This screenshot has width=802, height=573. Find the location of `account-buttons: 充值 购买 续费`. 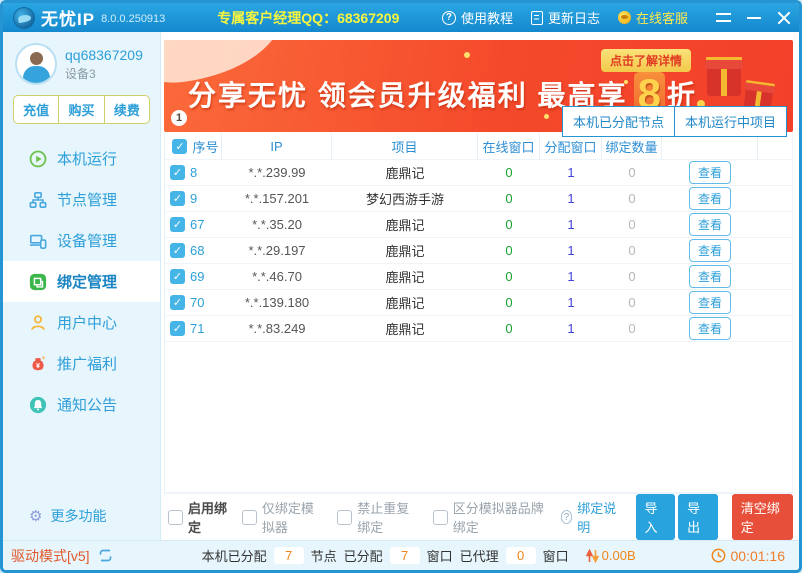

account-buttons: 充值 购买 续费 is located at coordinates (81, 109).